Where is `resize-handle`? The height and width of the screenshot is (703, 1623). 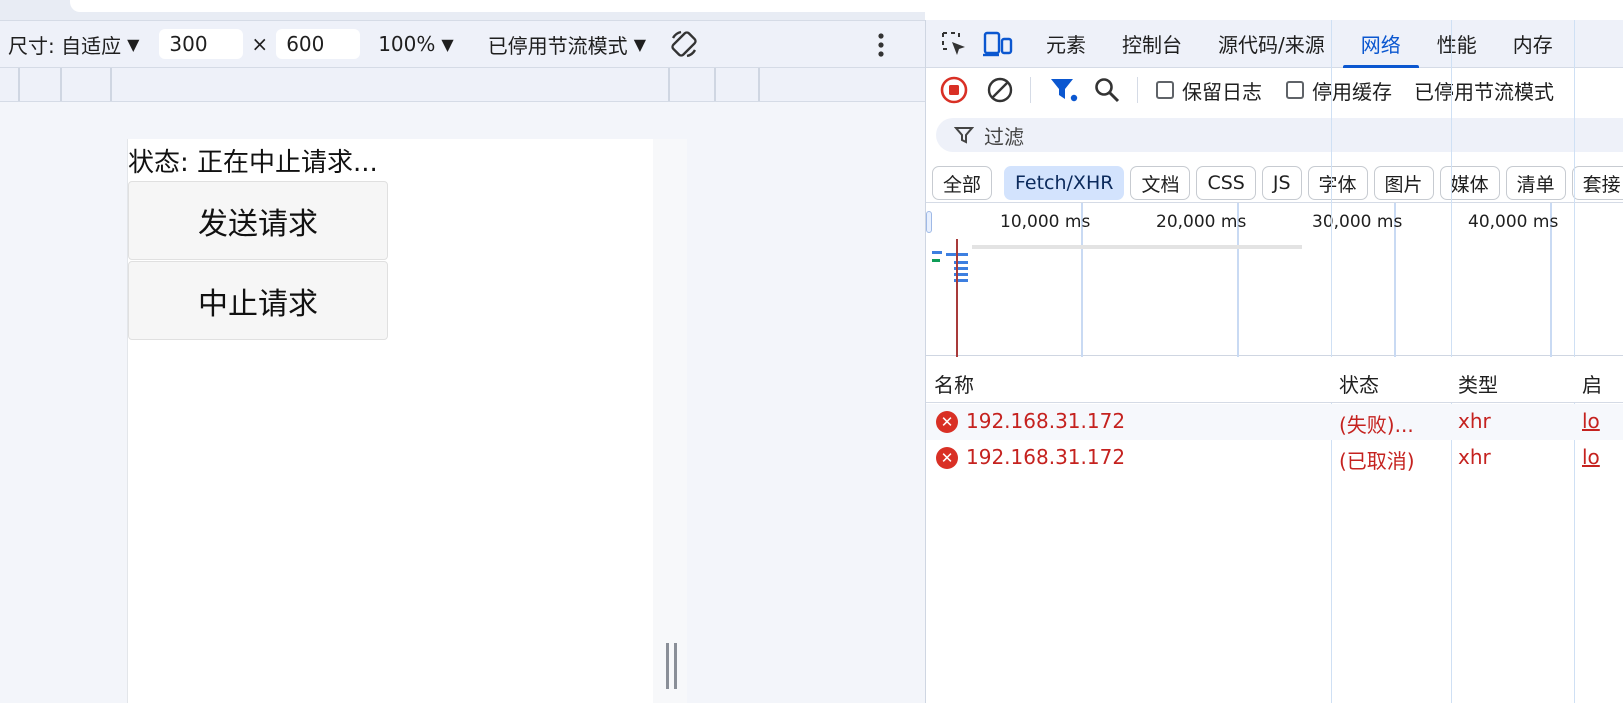
resize-handle is located at coordinates (673, 666).